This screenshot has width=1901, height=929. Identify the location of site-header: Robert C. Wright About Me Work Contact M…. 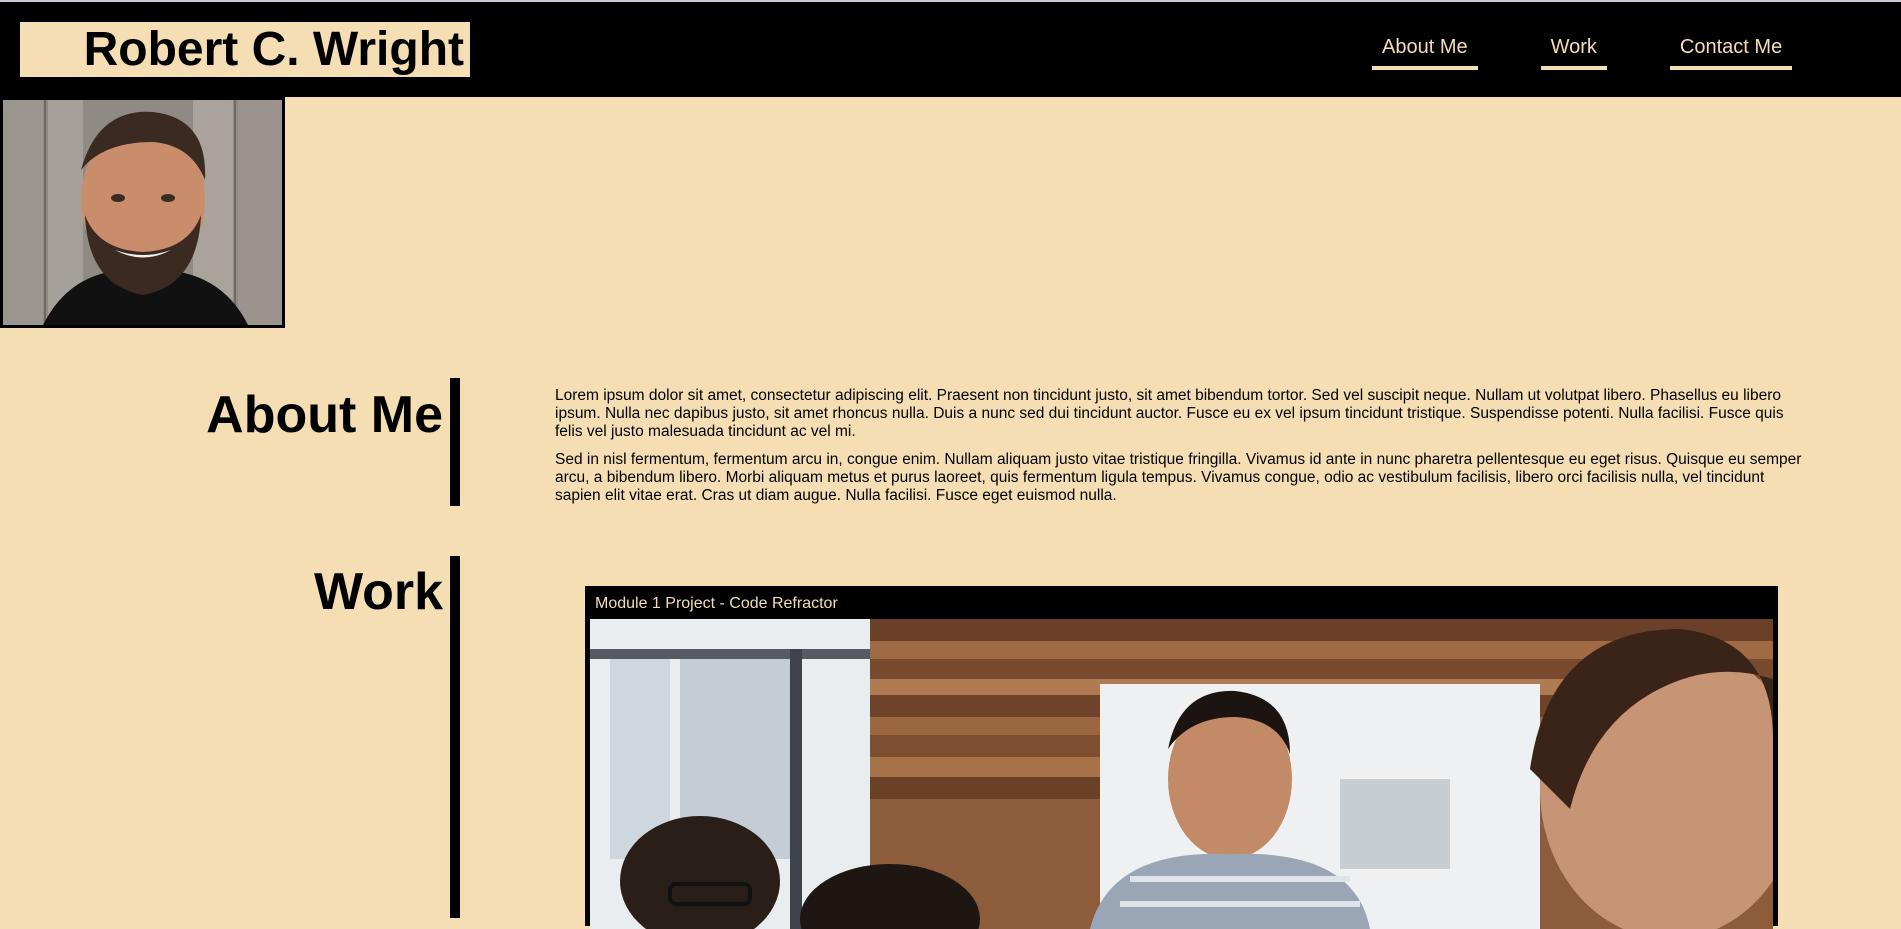
(950, 49).